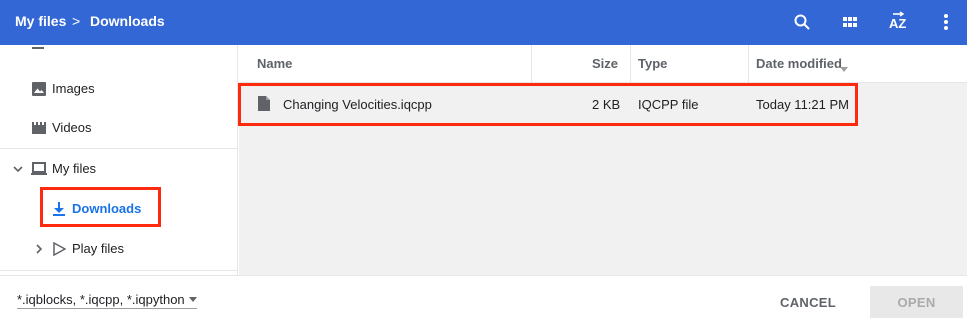 The height and width of the screenshot is (322, 967). Describe the element at coordinates (844, 68) in the screenshot. I see `sort-arrow-icon` at that location.